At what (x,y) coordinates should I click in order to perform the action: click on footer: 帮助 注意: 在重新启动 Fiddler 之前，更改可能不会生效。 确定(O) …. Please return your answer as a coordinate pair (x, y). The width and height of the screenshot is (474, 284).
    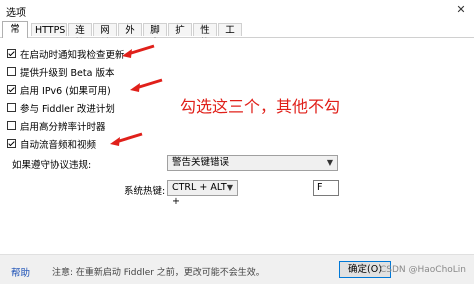
    Looking at the image, I should click on (237, 269).